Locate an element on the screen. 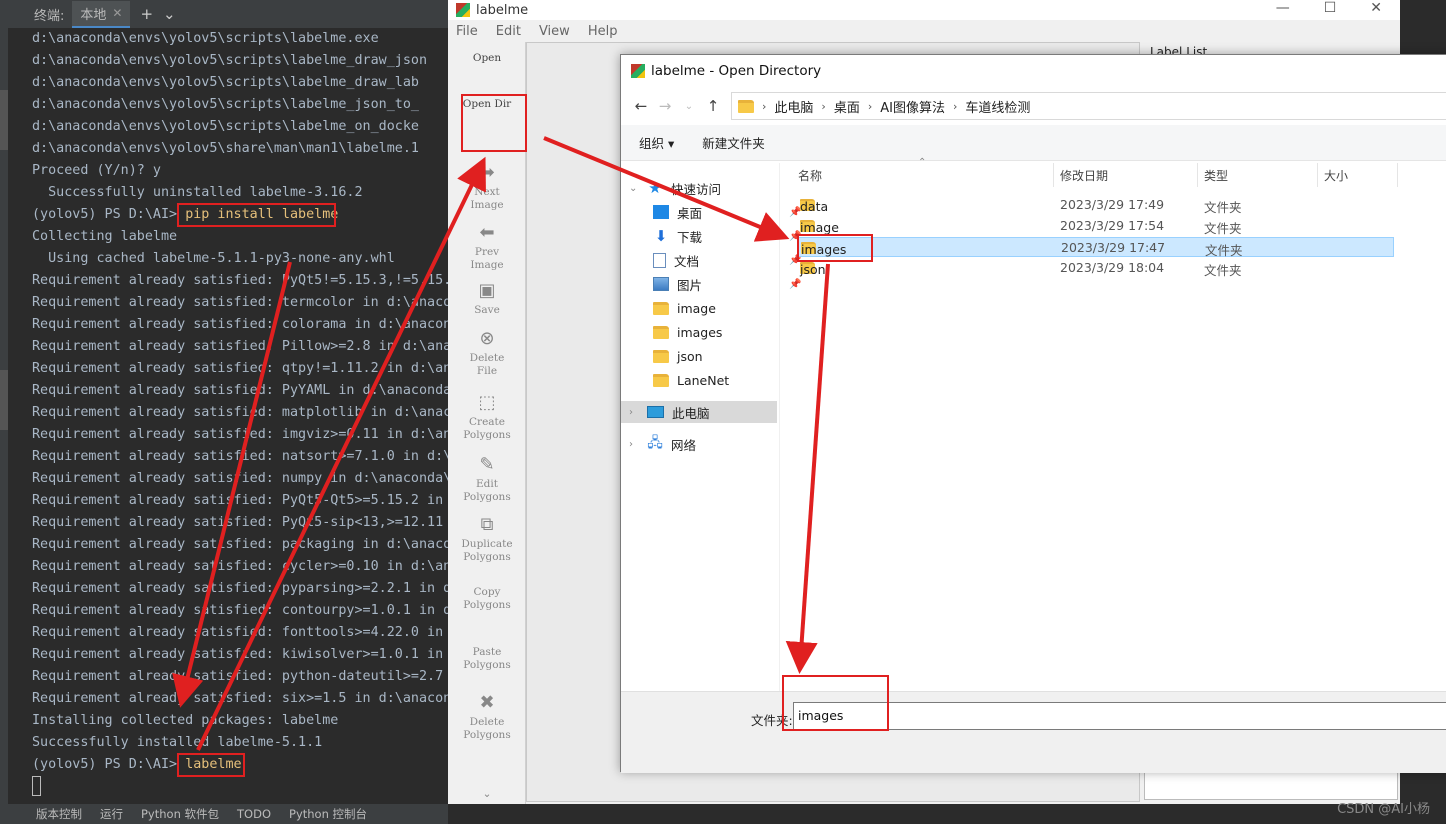  breadcrumb-lane-detection: 车道线检测 is located at coordinates (997, 106).